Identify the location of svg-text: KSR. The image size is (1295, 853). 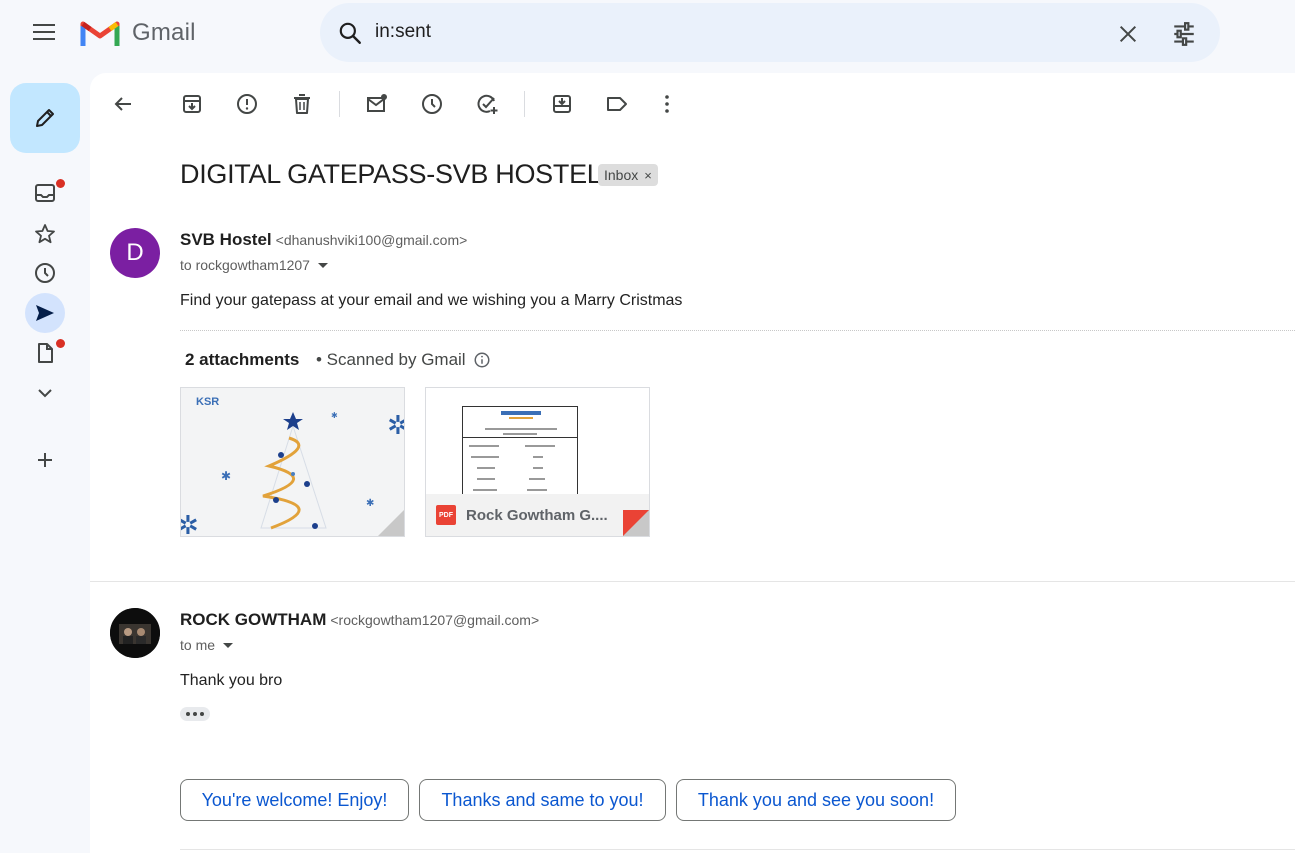
(207, 402).